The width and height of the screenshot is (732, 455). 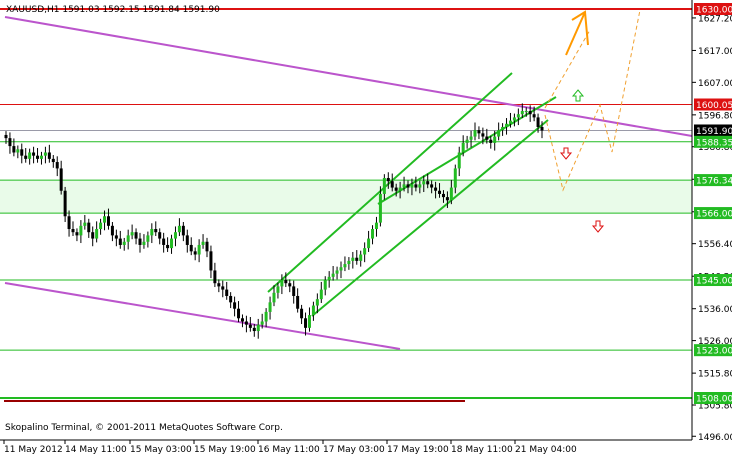 I want to click on time-tick-label: 14 May 11:00, so click(x=96, y=450).